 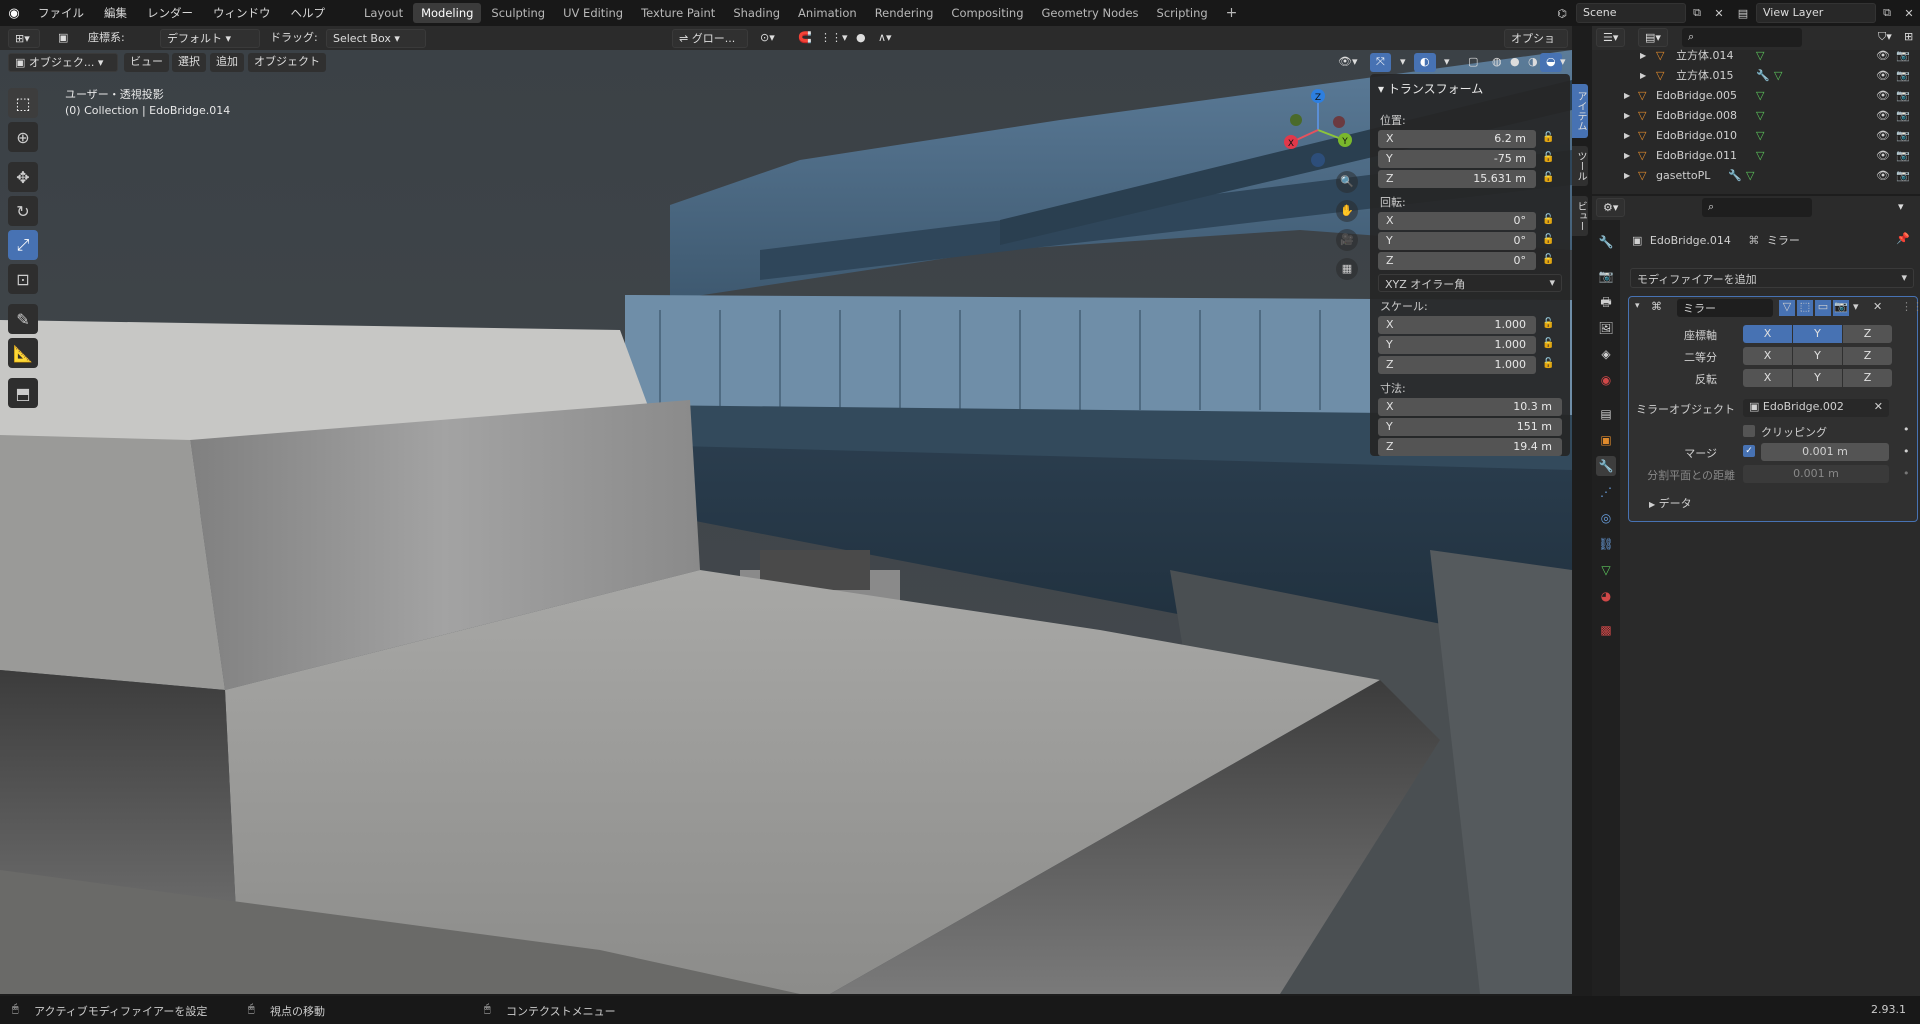 I want to click on select-box-tool-icon: ⬚, so click(x=23, y=103).